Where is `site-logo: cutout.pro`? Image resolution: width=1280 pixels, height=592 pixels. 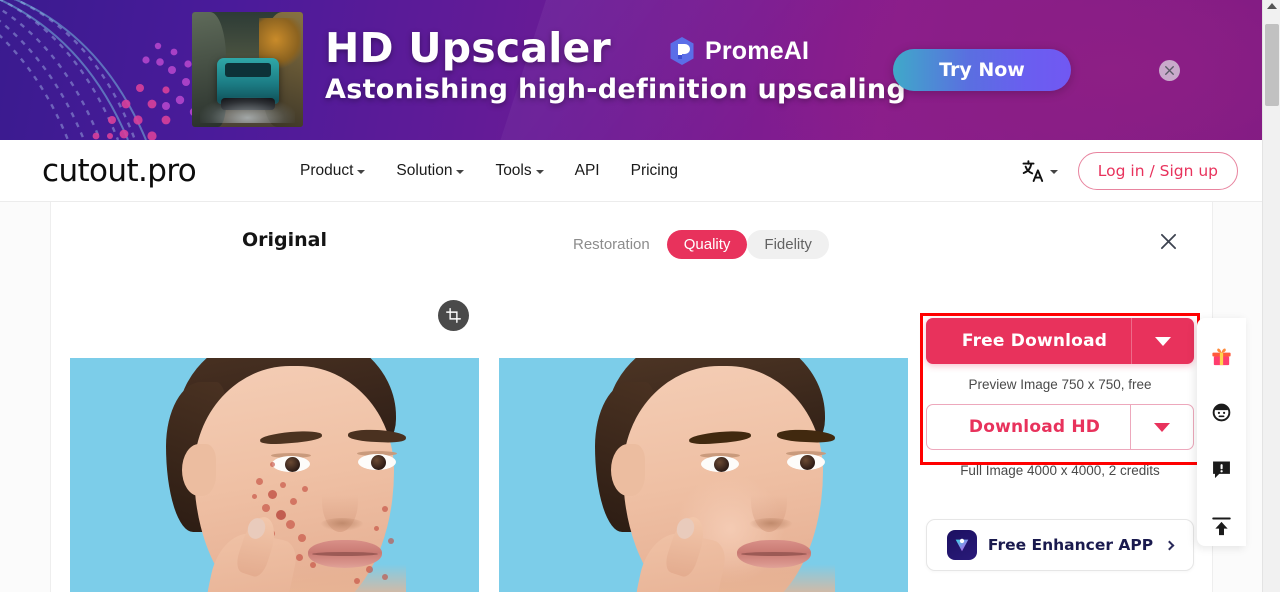 site-logo: cutout.pro is located at coordinates (119, 171).